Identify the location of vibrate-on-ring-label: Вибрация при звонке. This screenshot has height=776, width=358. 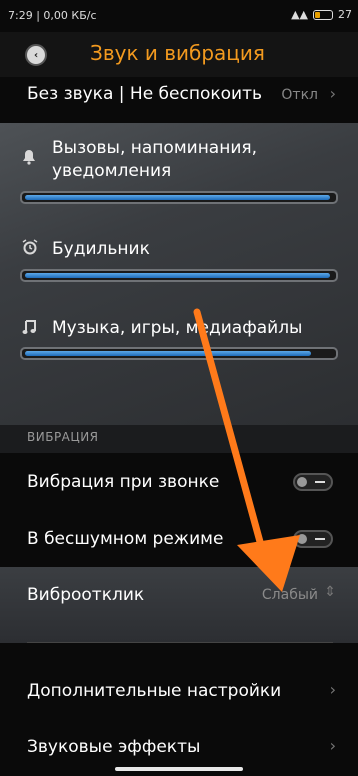
(123, 482).